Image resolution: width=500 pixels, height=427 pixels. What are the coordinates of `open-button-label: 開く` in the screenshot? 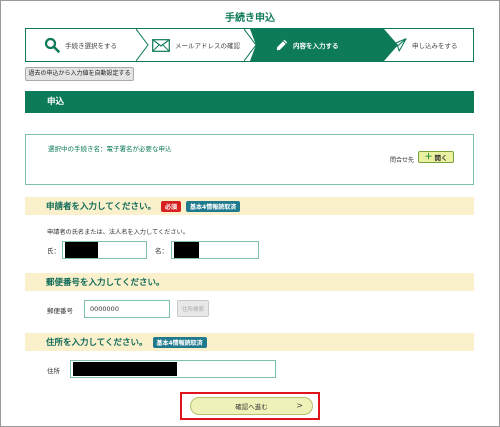 It's located at (441, 158).